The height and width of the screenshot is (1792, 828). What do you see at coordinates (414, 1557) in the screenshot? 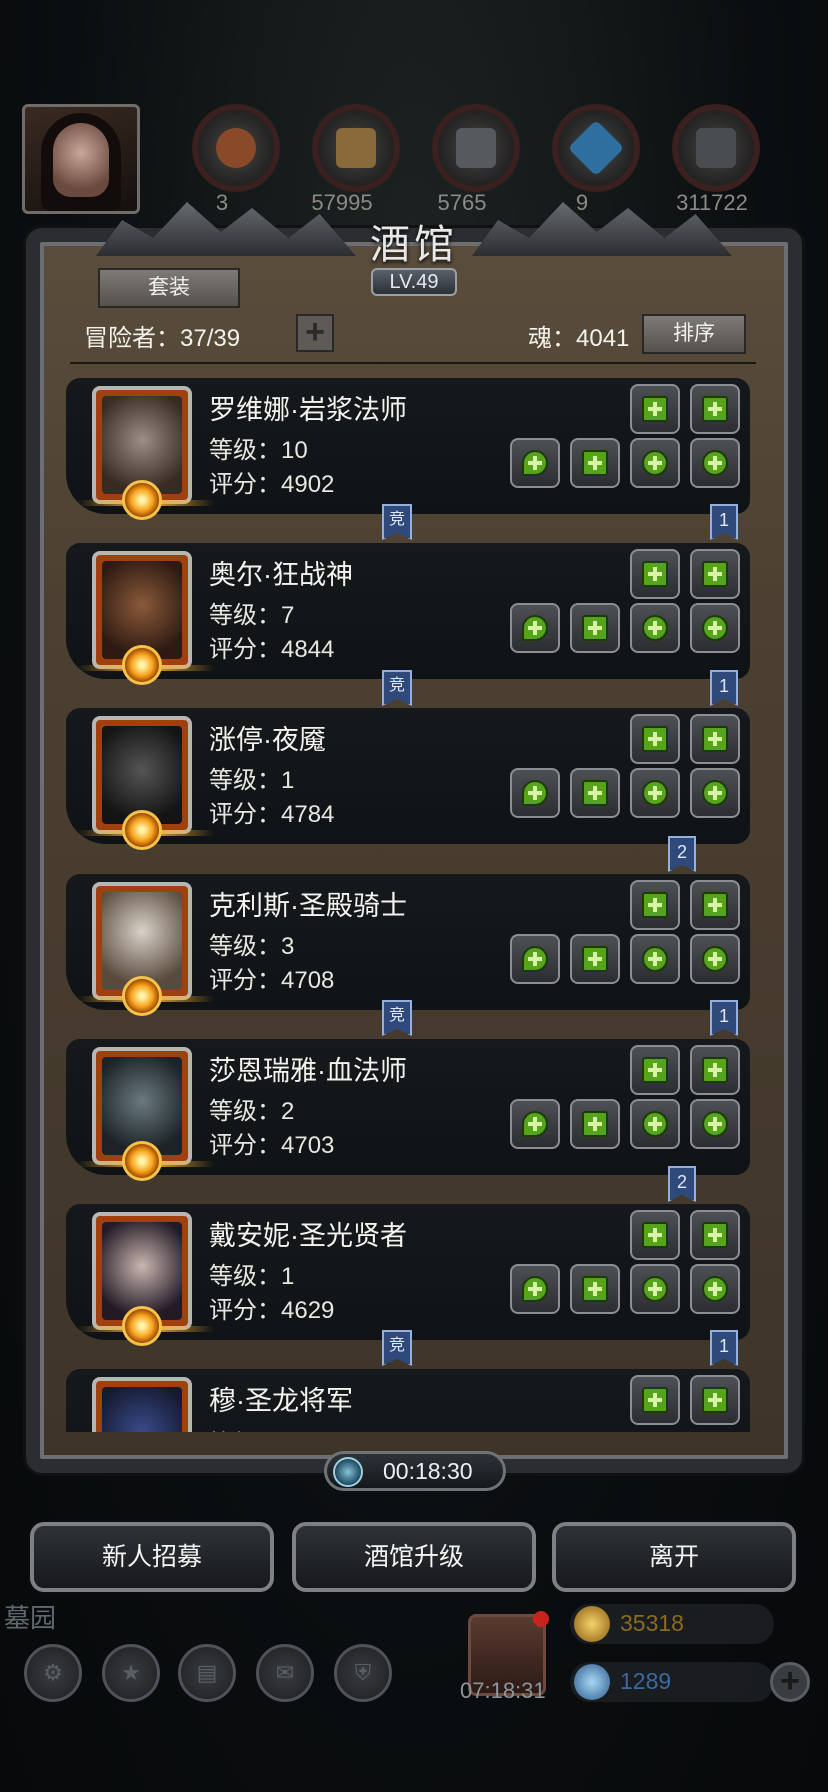
I see `upgrade-tavern-button: 酒馆升级` at bounding box center [414, 1557].